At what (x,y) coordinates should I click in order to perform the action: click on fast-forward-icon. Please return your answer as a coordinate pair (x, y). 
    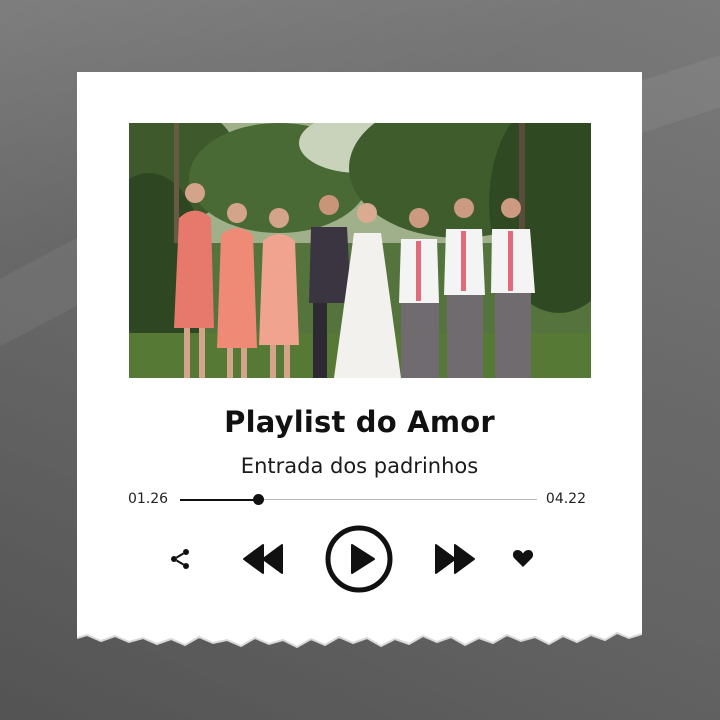
    Looking at the image, I should click on (455, 559).